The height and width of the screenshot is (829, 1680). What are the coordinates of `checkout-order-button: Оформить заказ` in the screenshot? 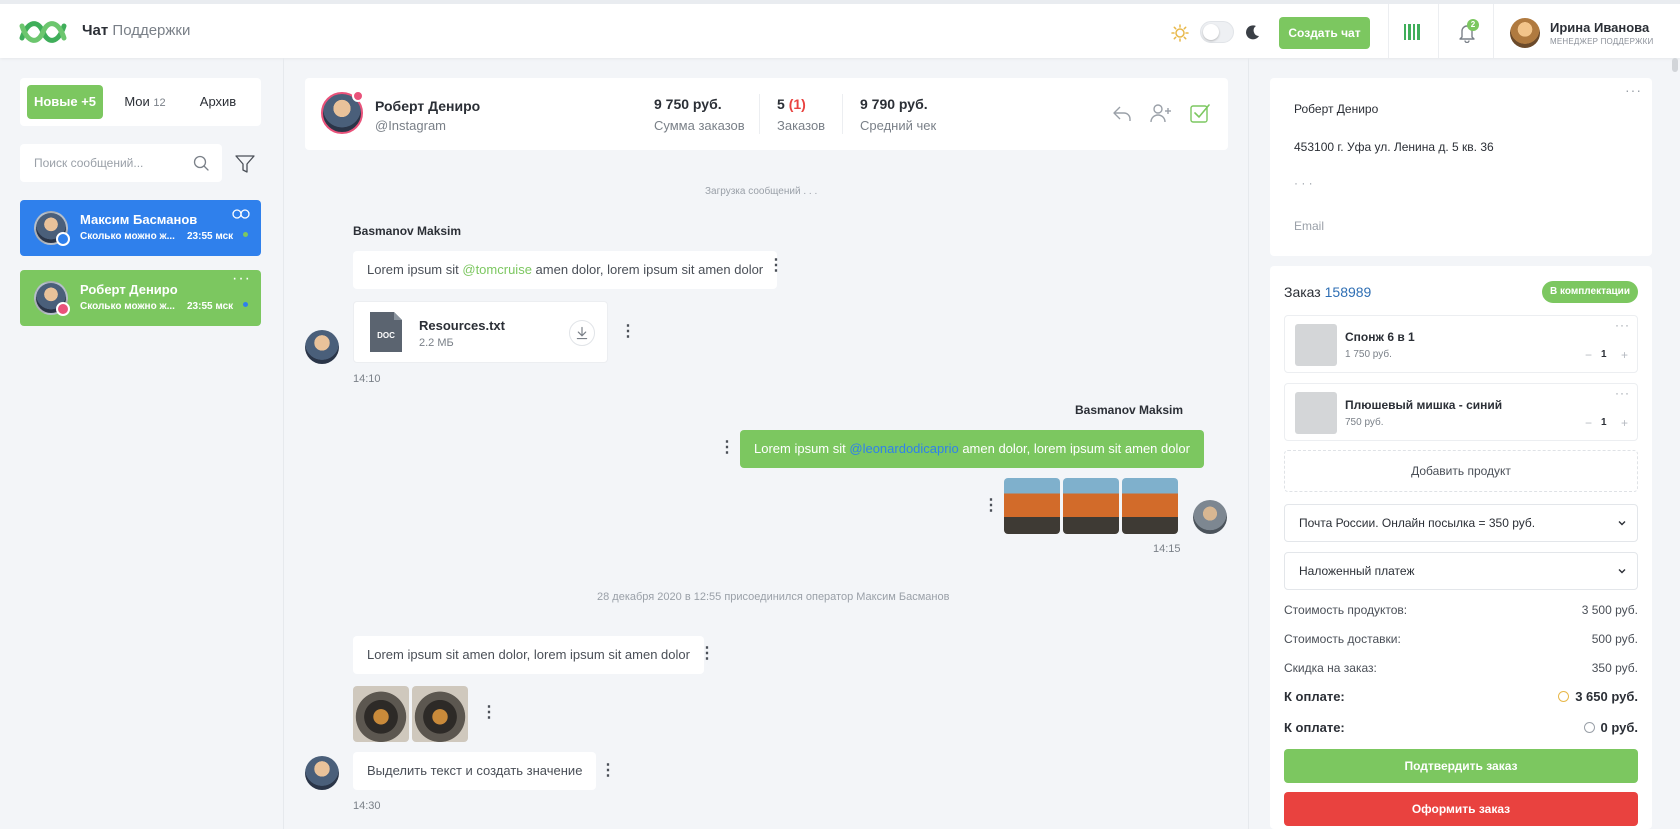 It's located at (1461, 809).